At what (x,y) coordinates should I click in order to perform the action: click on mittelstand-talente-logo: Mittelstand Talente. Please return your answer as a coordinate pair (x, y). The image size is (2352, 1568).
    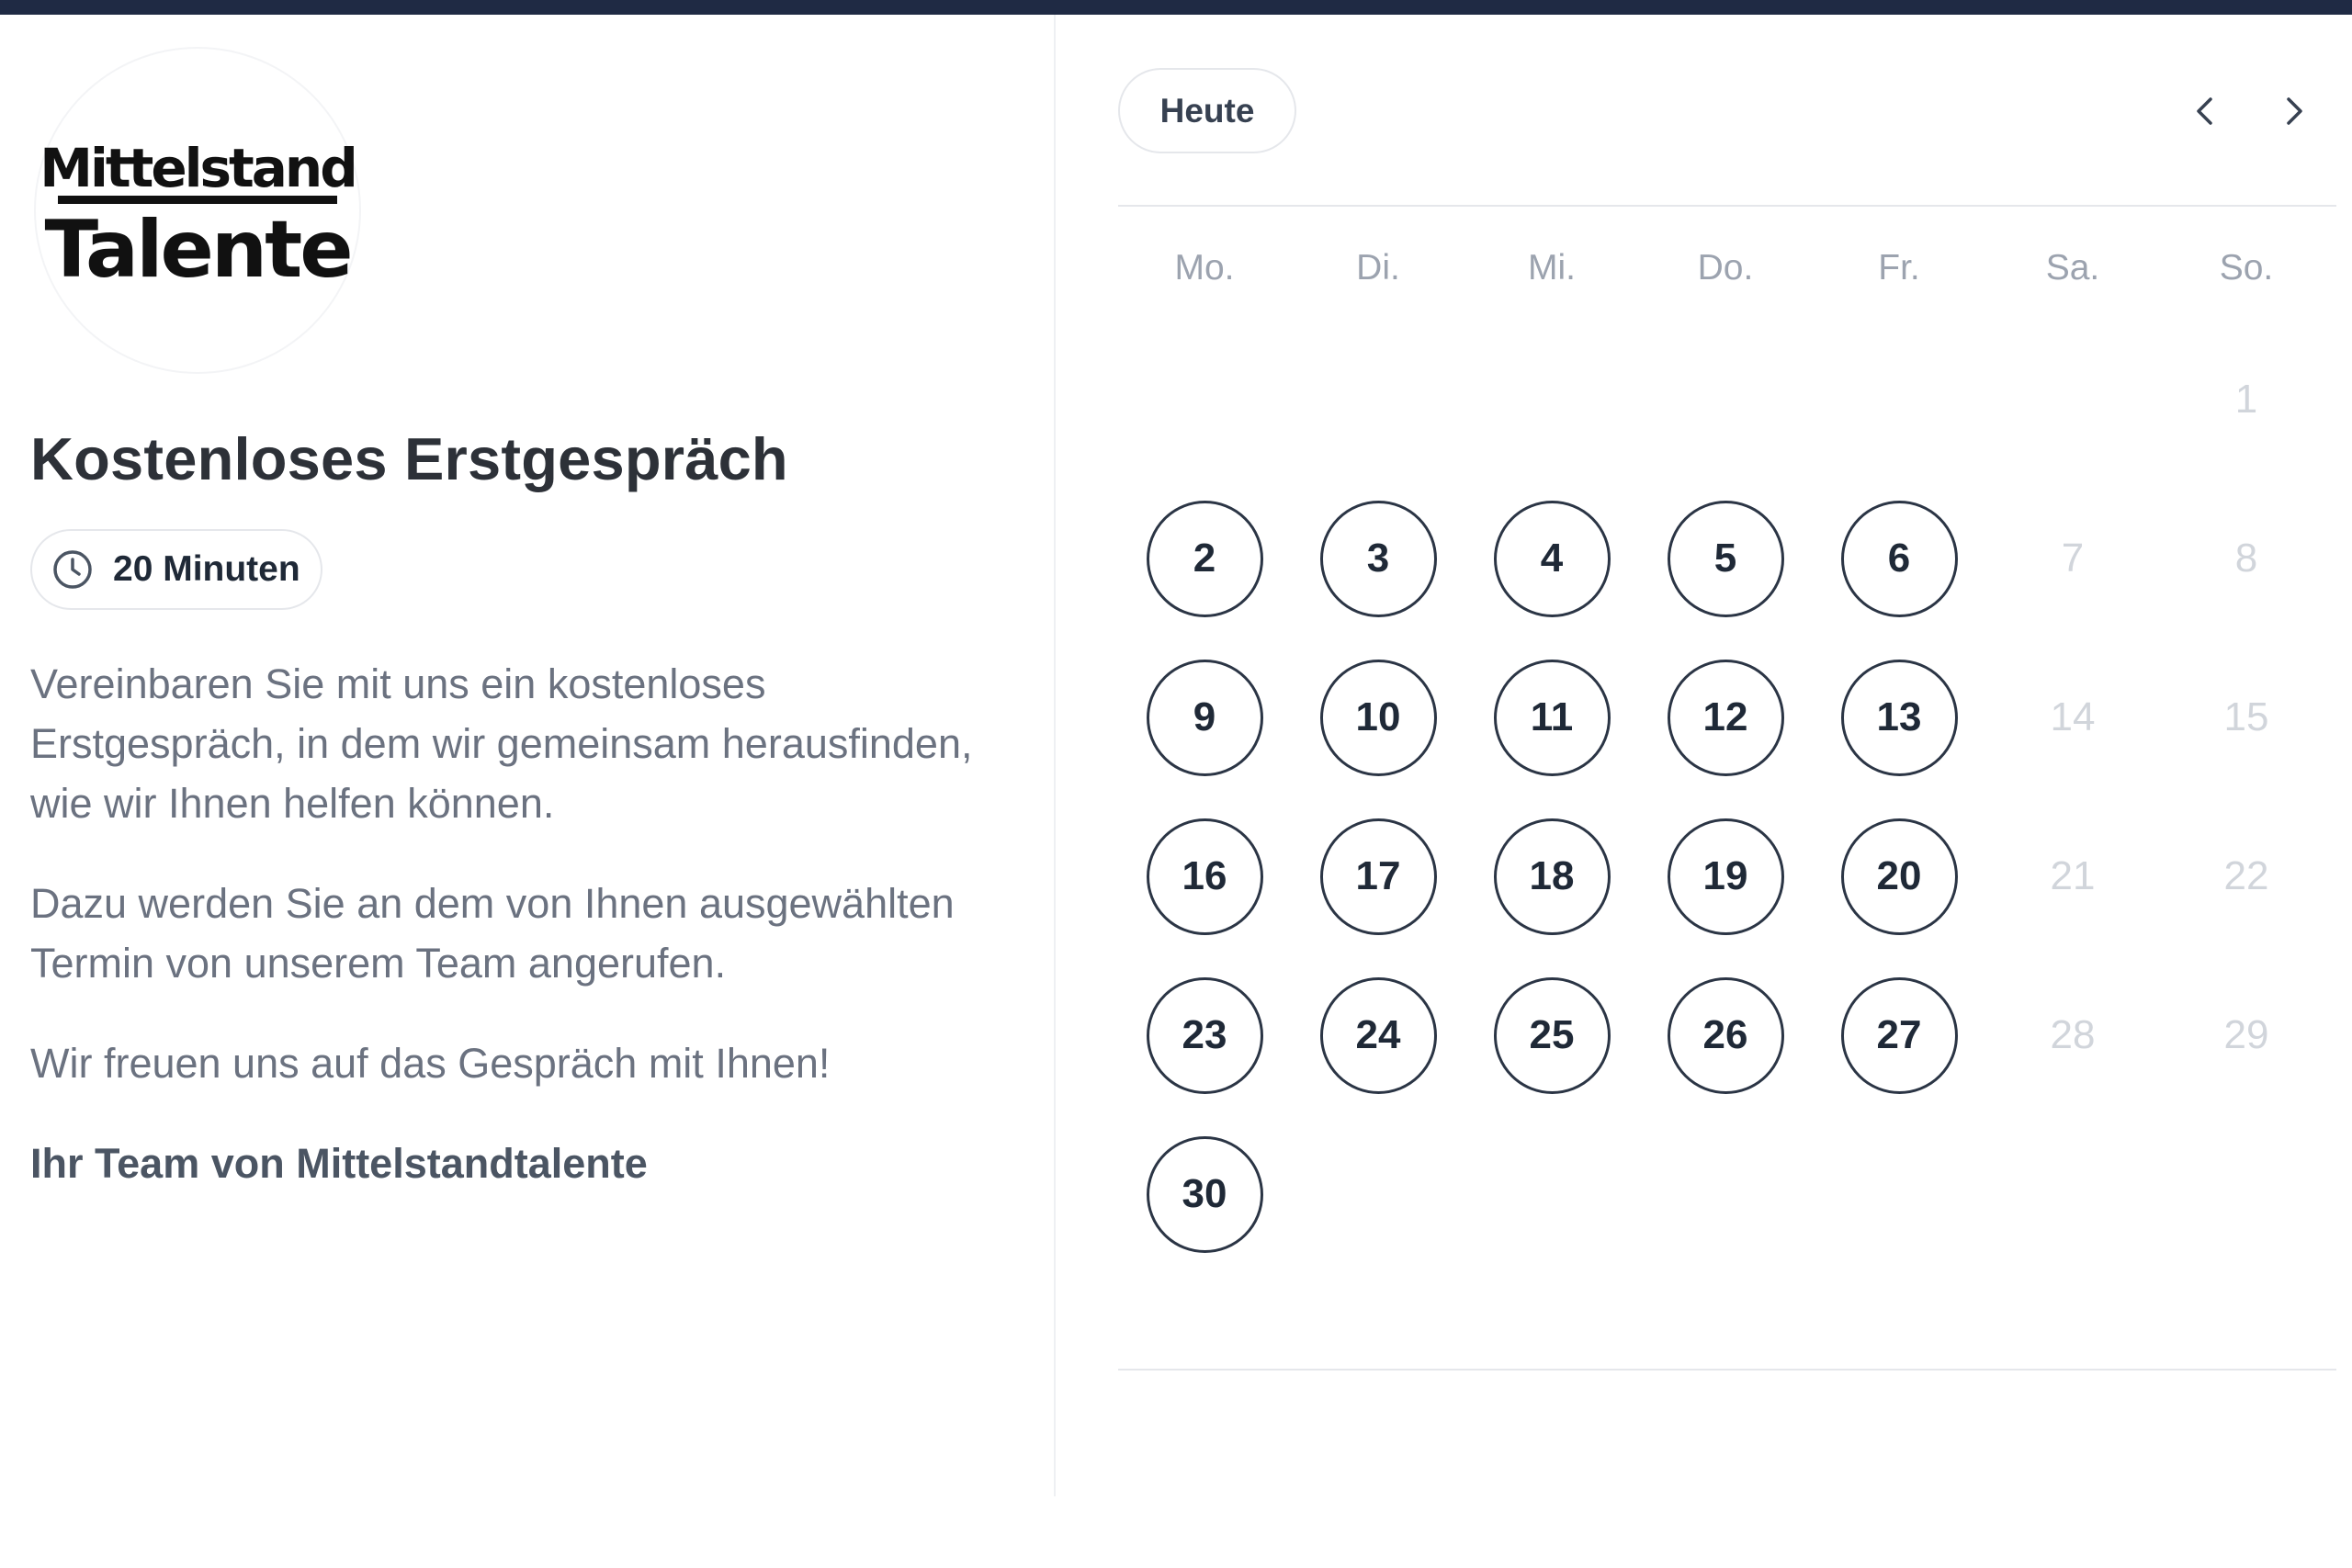
    Looking at the image, I should click on (198, 217).